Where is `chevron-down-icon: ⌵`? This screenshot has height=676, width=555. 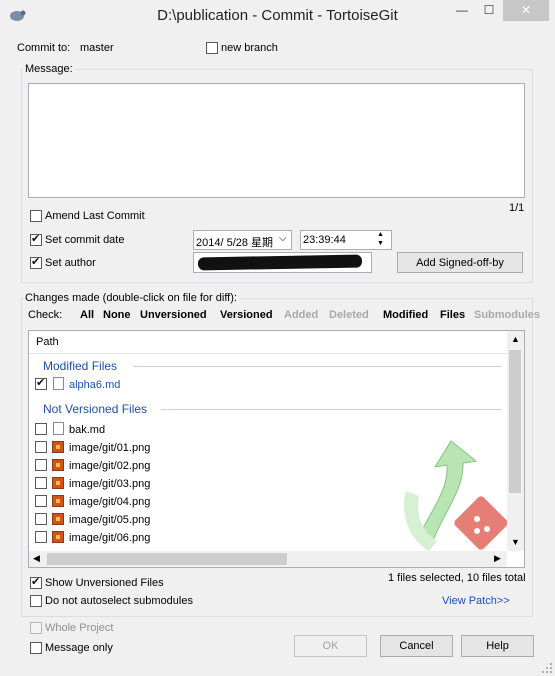
chevron-down-icon: ⌵ is located at coordinates (283, 238).